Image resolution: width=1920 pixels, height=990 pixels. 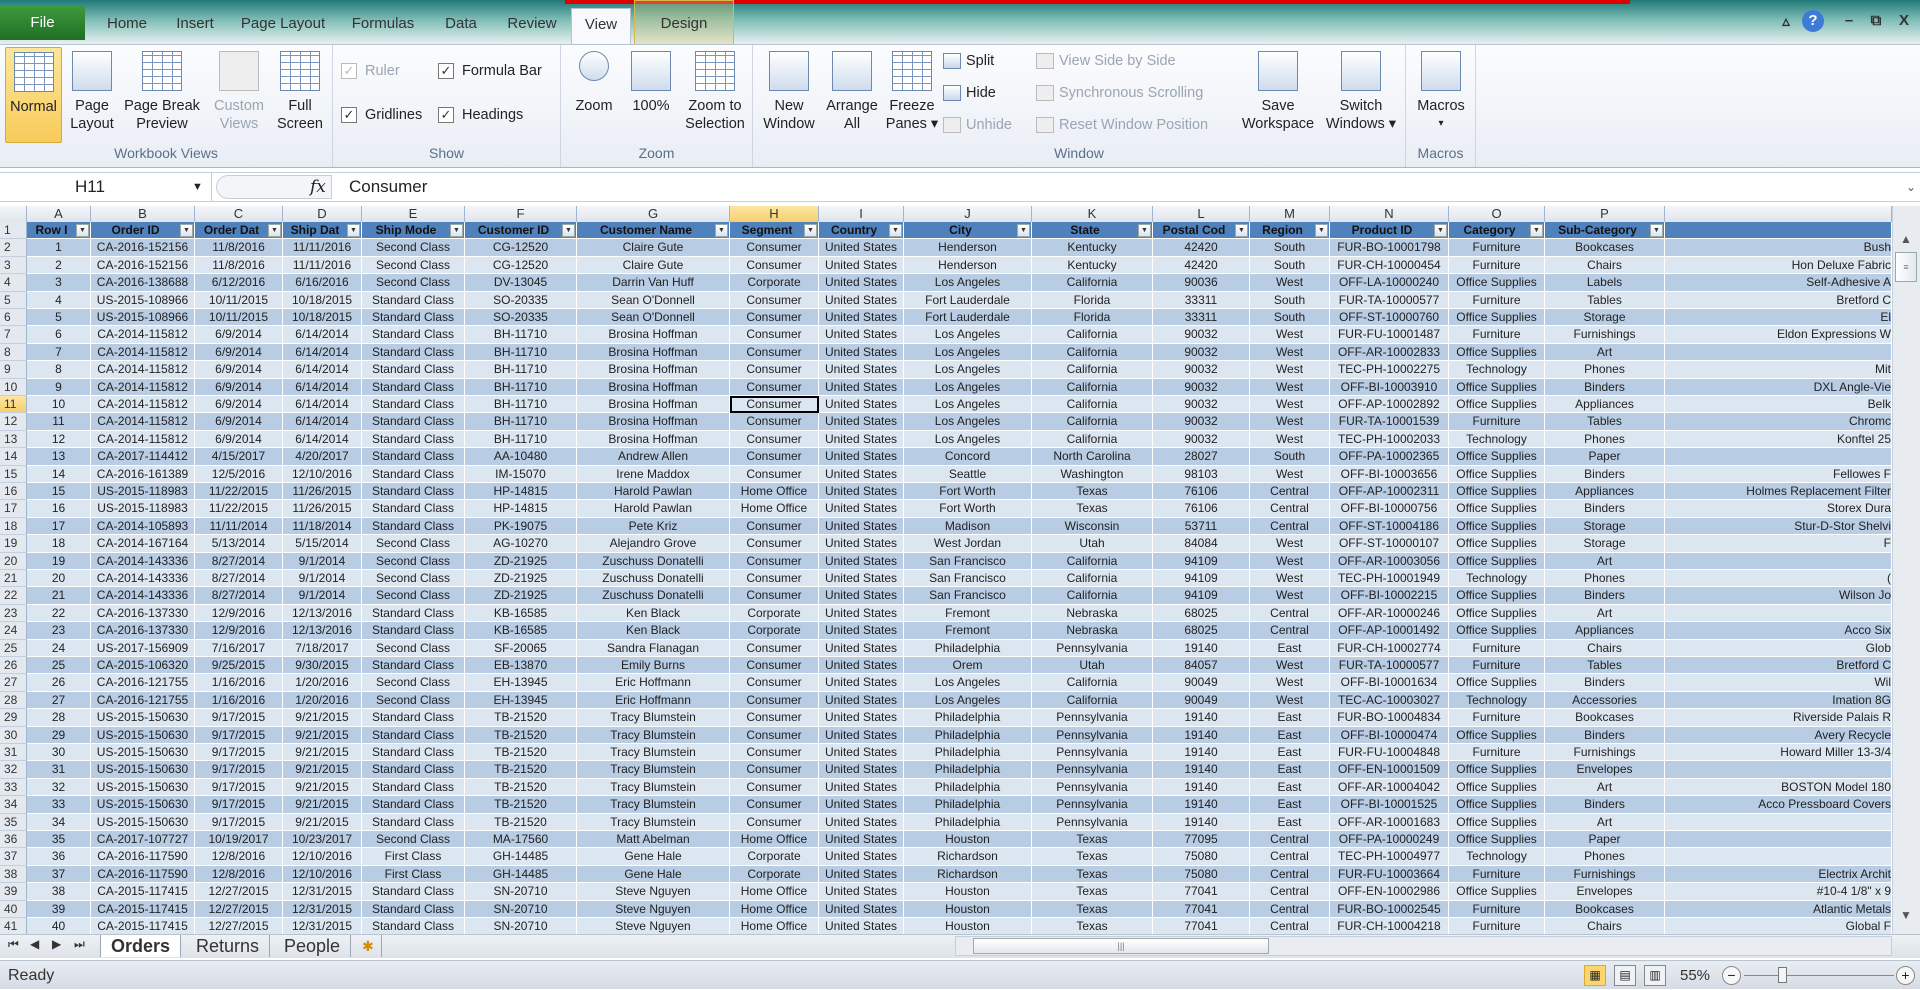 I want to click on cell: AA-10480, so click(x=521, y=457).